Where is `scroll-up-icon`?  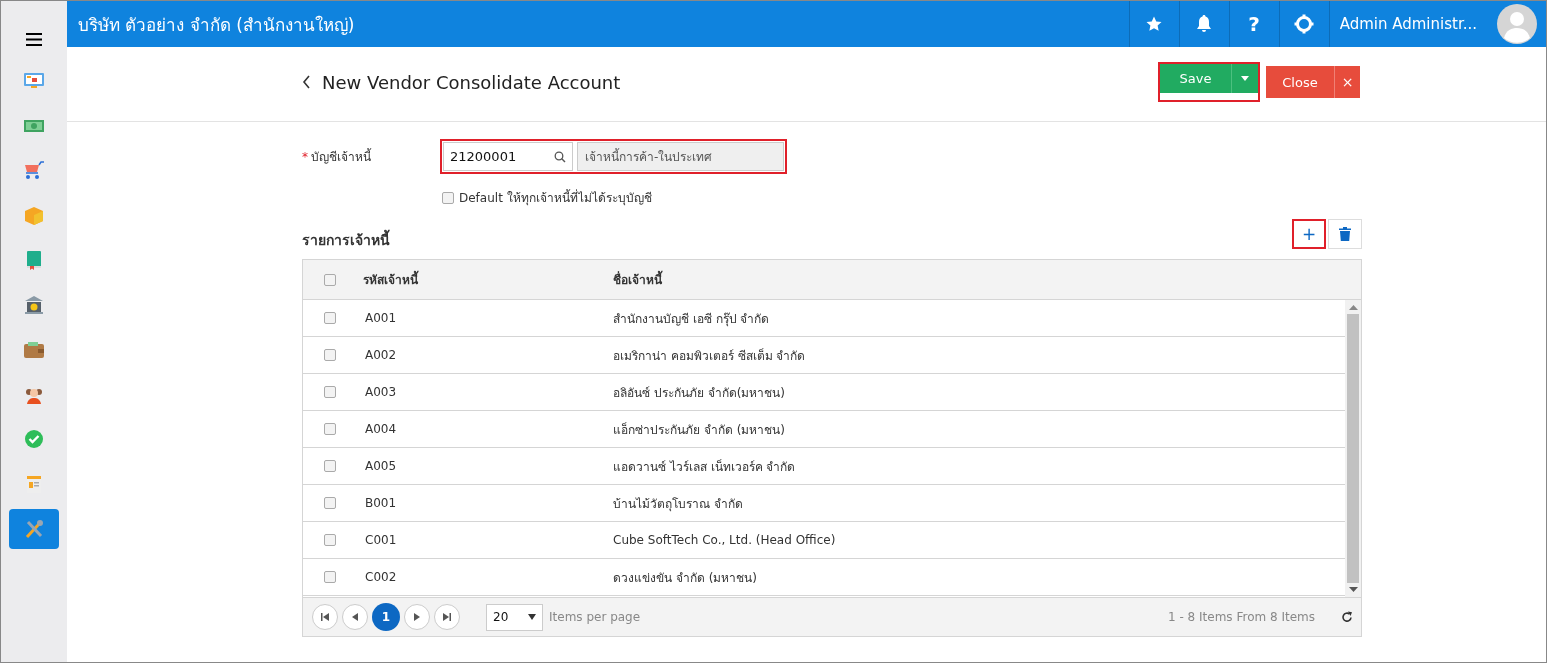 scroll-up-icon is located at coordinates (1353, 307).